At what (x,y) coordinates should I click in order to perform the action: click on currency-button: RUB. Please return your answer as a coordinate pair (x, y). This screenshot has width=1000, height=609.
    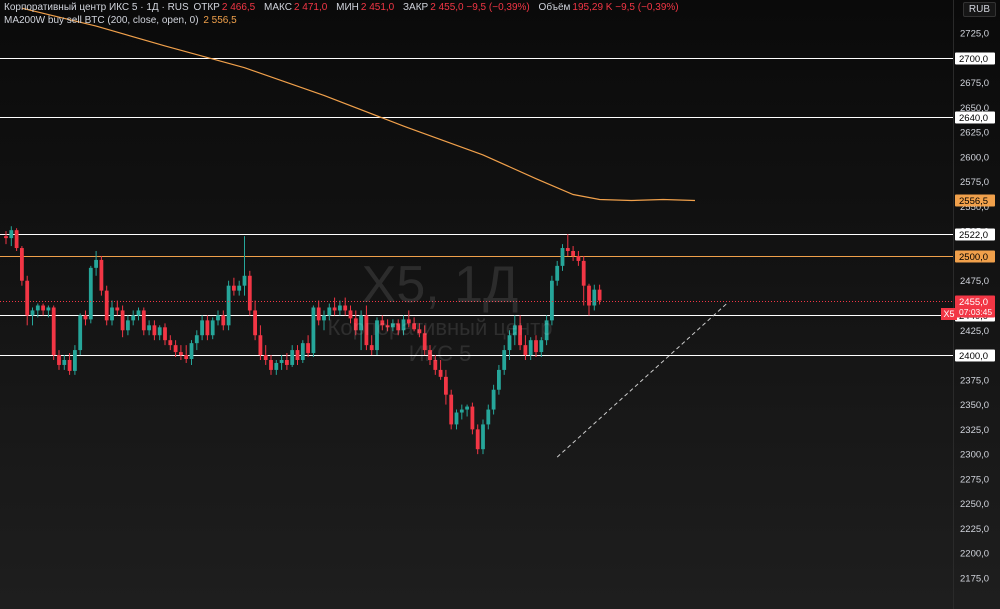
    Looking at the image, I should click on (979, 9).